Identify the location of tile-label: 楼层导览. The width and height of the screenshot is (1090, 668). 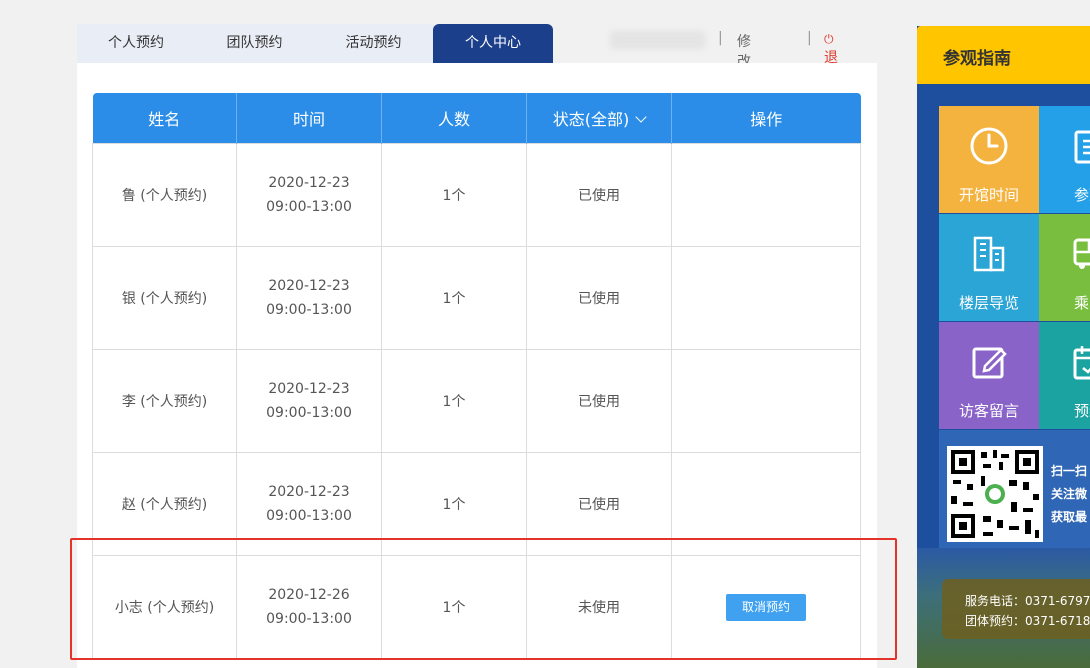
(988, 303).